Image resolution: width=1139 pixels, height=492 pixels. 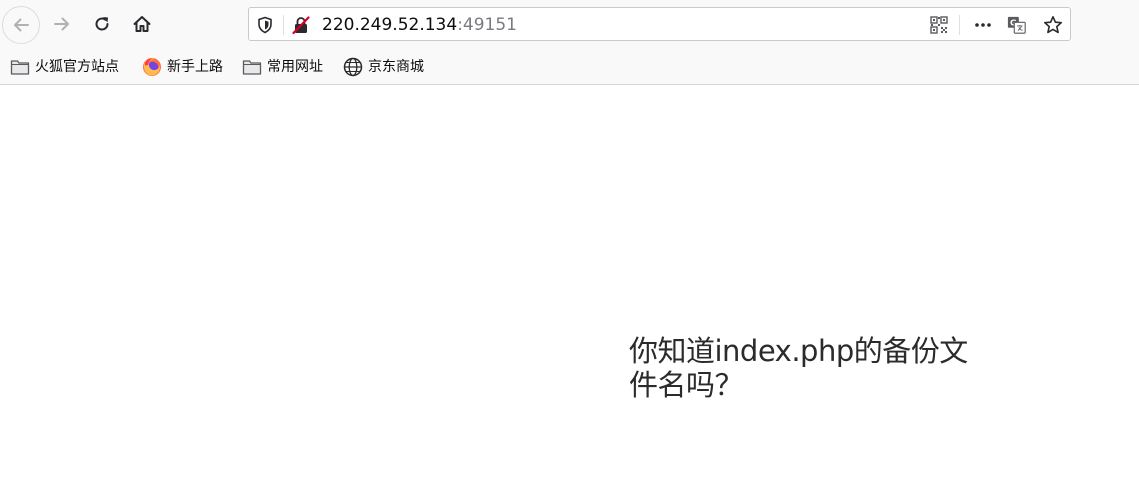 I want to click on qr-code-button, so click(x=939, y=25).